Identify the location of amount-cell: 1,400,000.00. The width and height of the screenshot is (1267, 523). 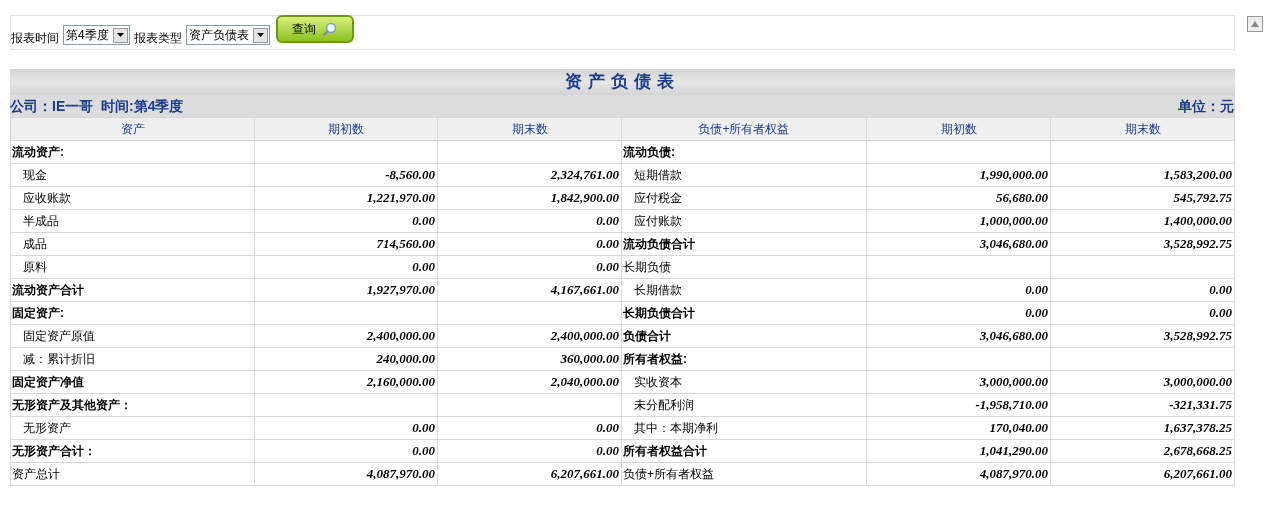
(1142, 221).